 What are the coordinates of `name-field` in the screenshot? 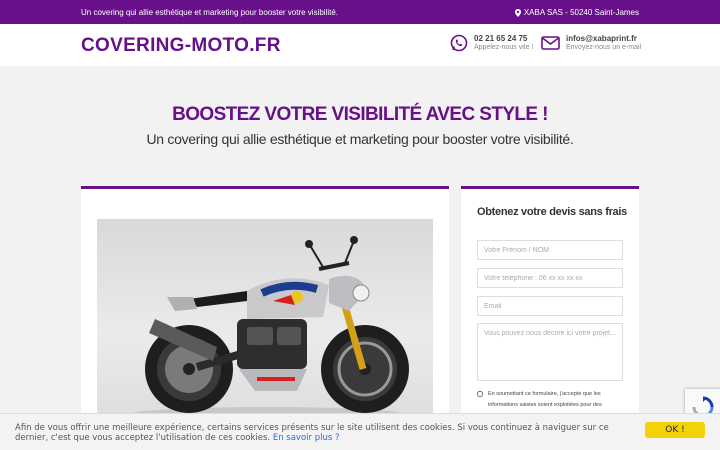 It's located at (550, 250).